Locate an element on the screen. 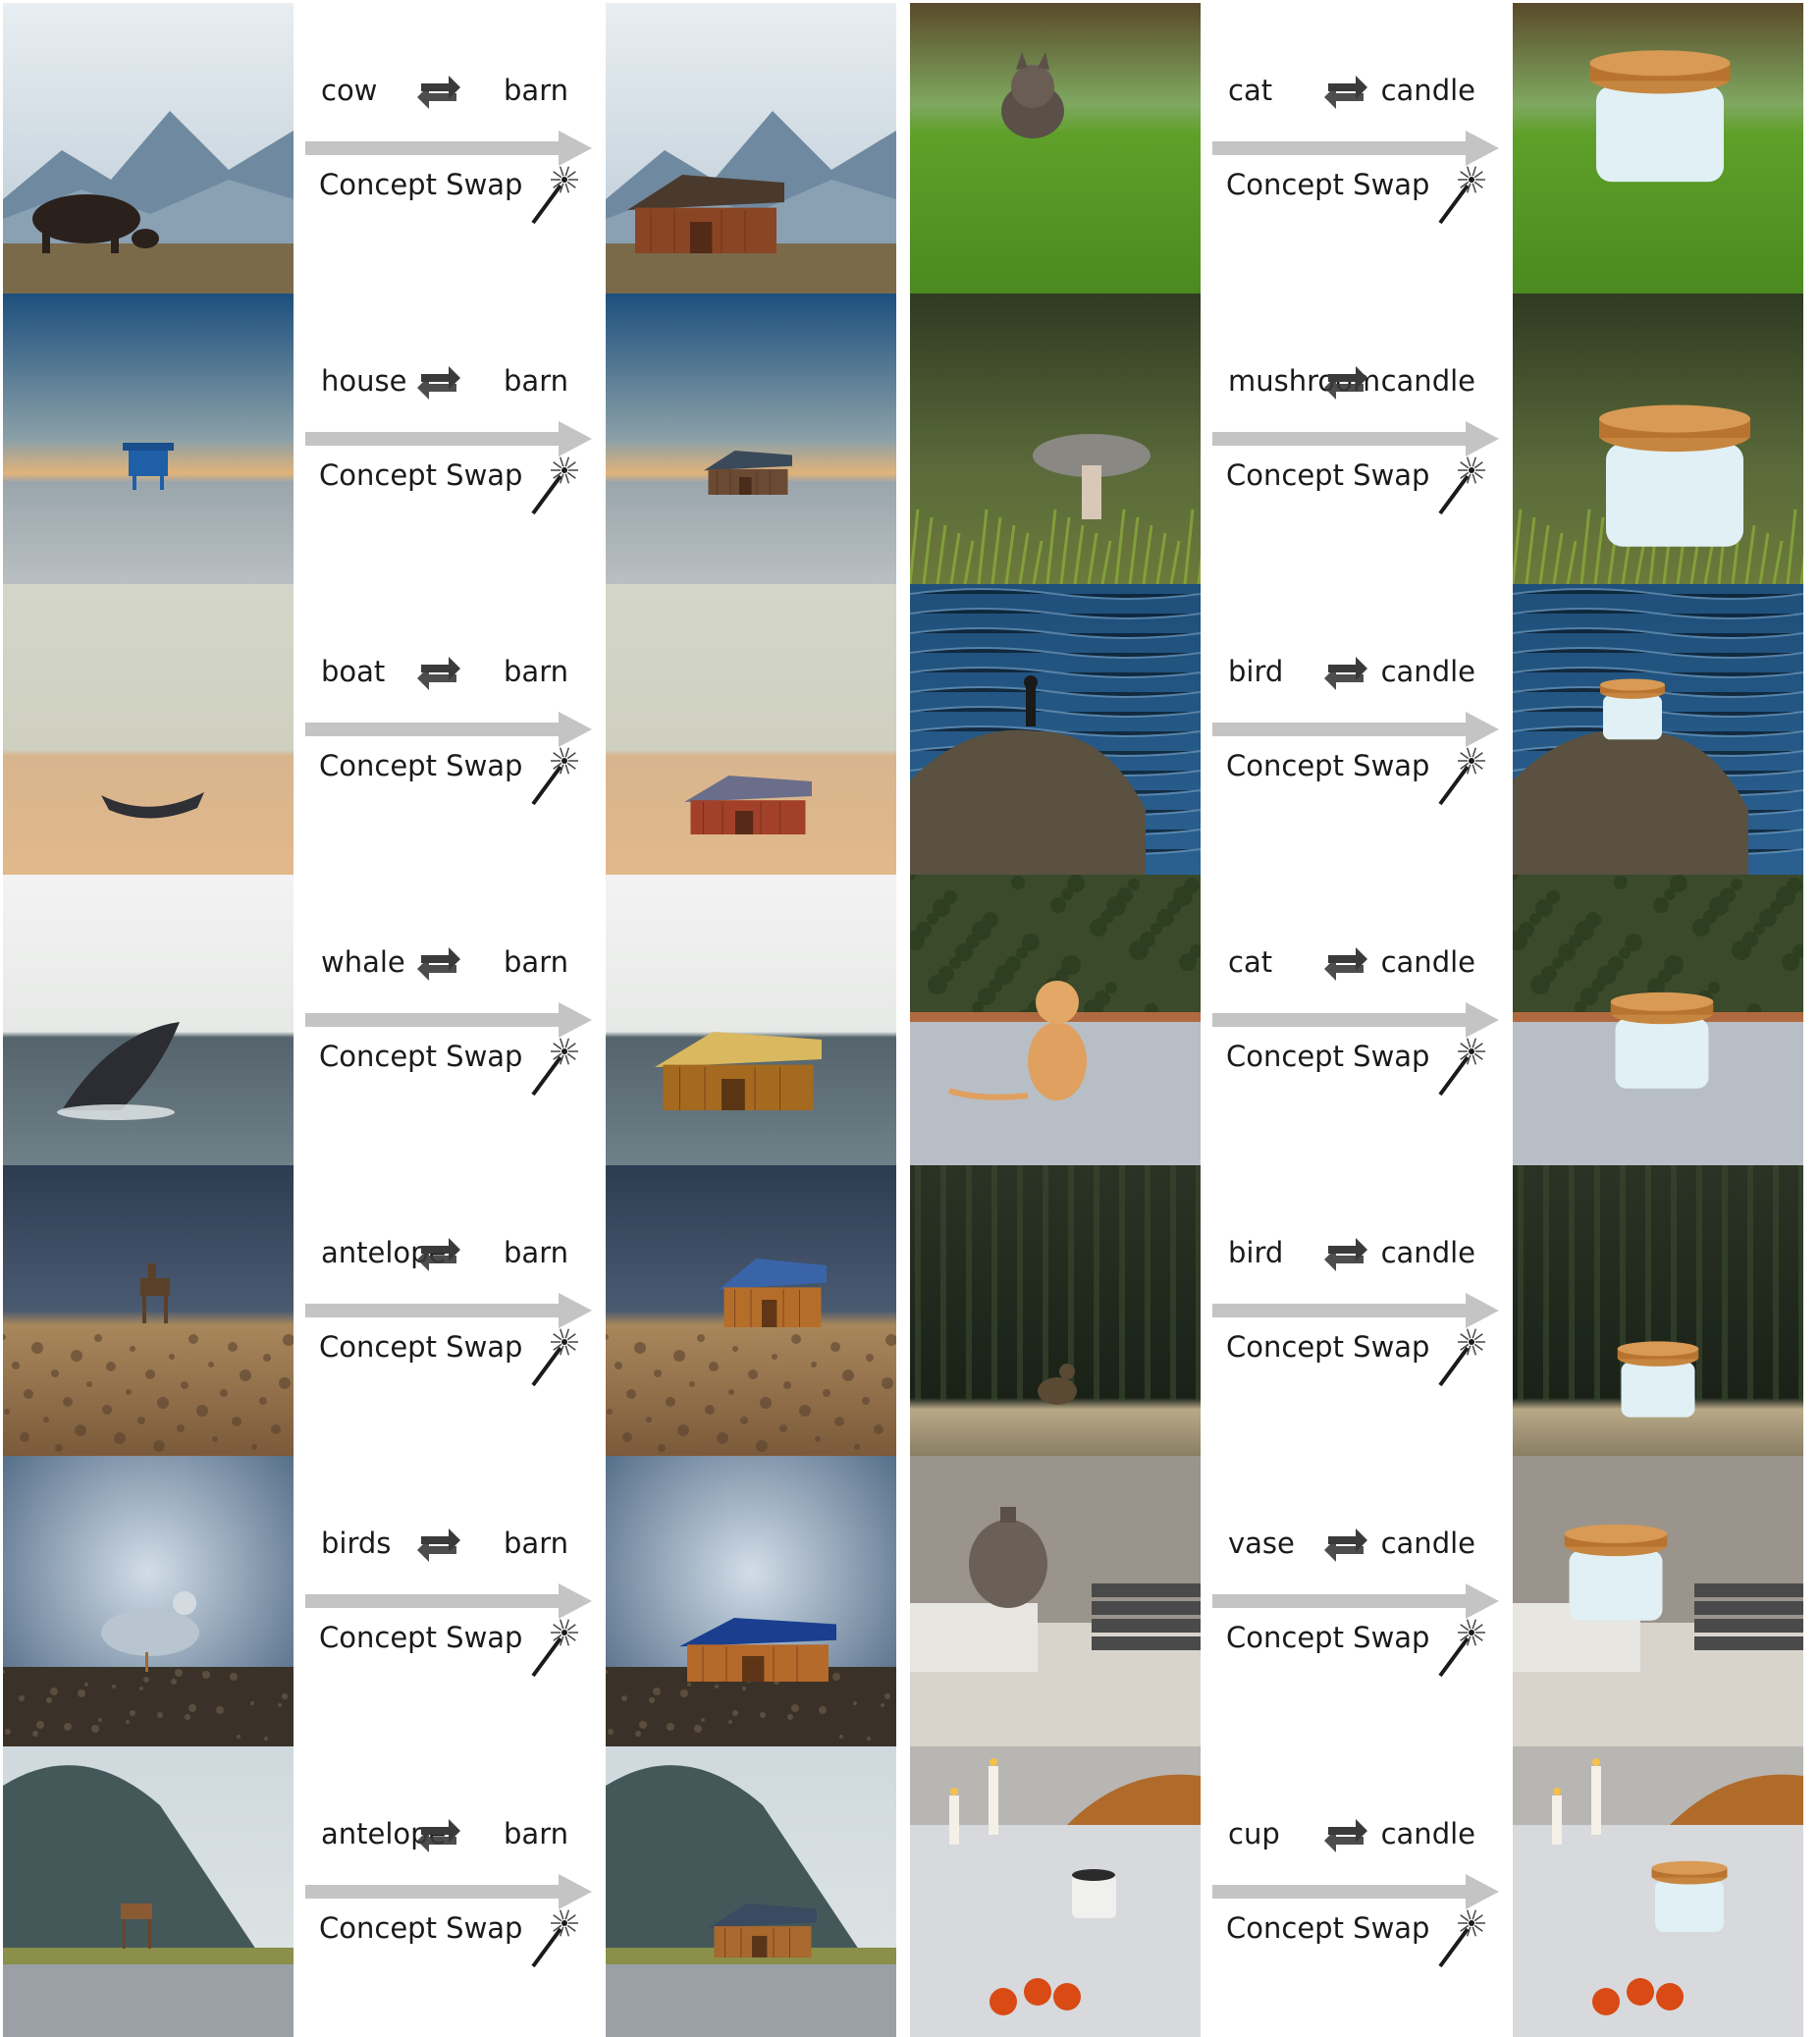 The width and height of the screenshot is (1820, 2037). swap-row: mushroom candle Concept Swap is located at coordinates (1362, 439).